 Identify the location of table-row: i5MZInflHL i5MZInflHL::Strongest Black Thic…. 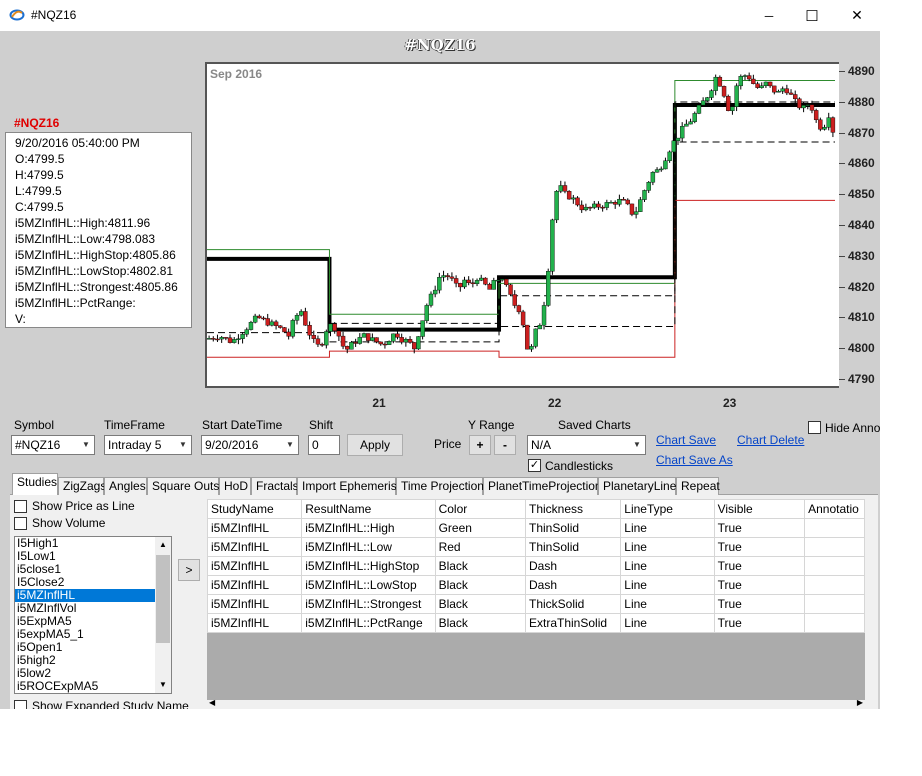
(536, 604).